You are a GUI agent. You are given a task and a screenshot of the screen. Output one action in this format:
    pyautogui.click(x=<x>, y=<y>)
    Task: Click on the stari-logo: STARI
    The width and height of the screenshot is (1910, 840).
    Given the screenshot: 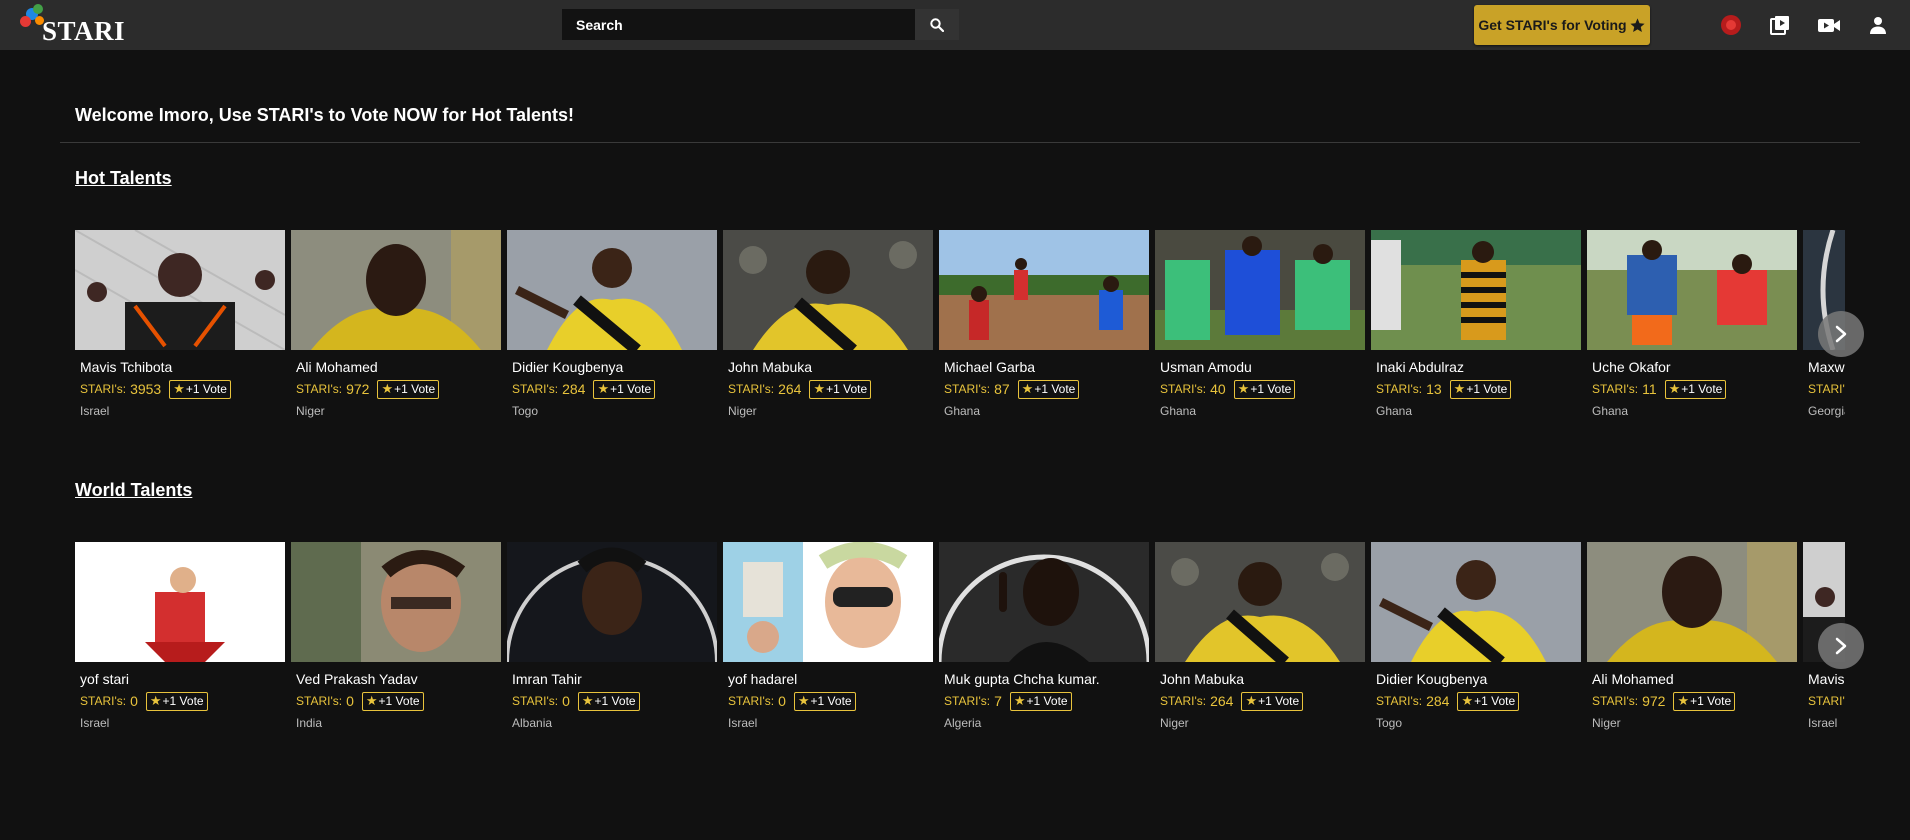 What is the action you would take?
    pyautogui.click(x=75, y=25)
    